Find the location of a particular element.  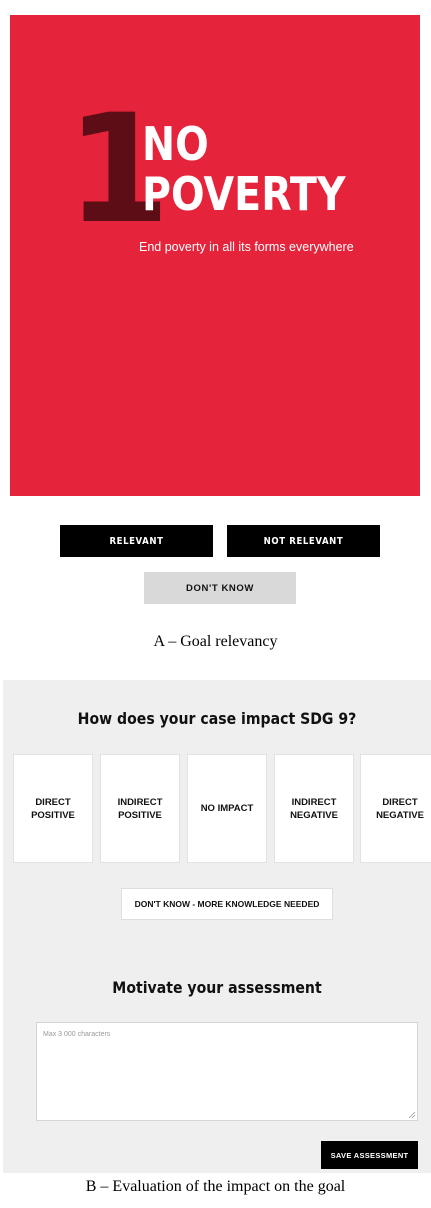

impact-option-indirect-negative: INDIRECT NEGATIVE is located at coordinates (314, 808).